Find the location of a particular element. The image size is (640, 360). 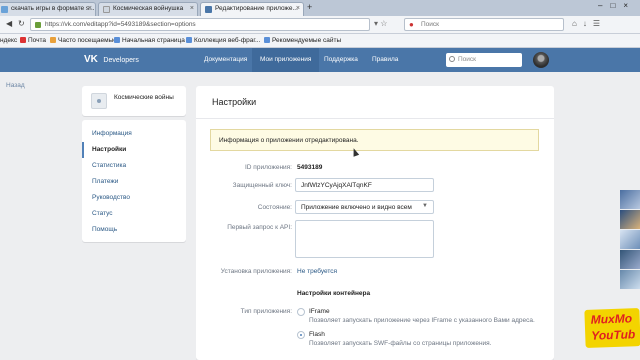

menu-item-guide: Руководство is located at coordinates (134, 198).